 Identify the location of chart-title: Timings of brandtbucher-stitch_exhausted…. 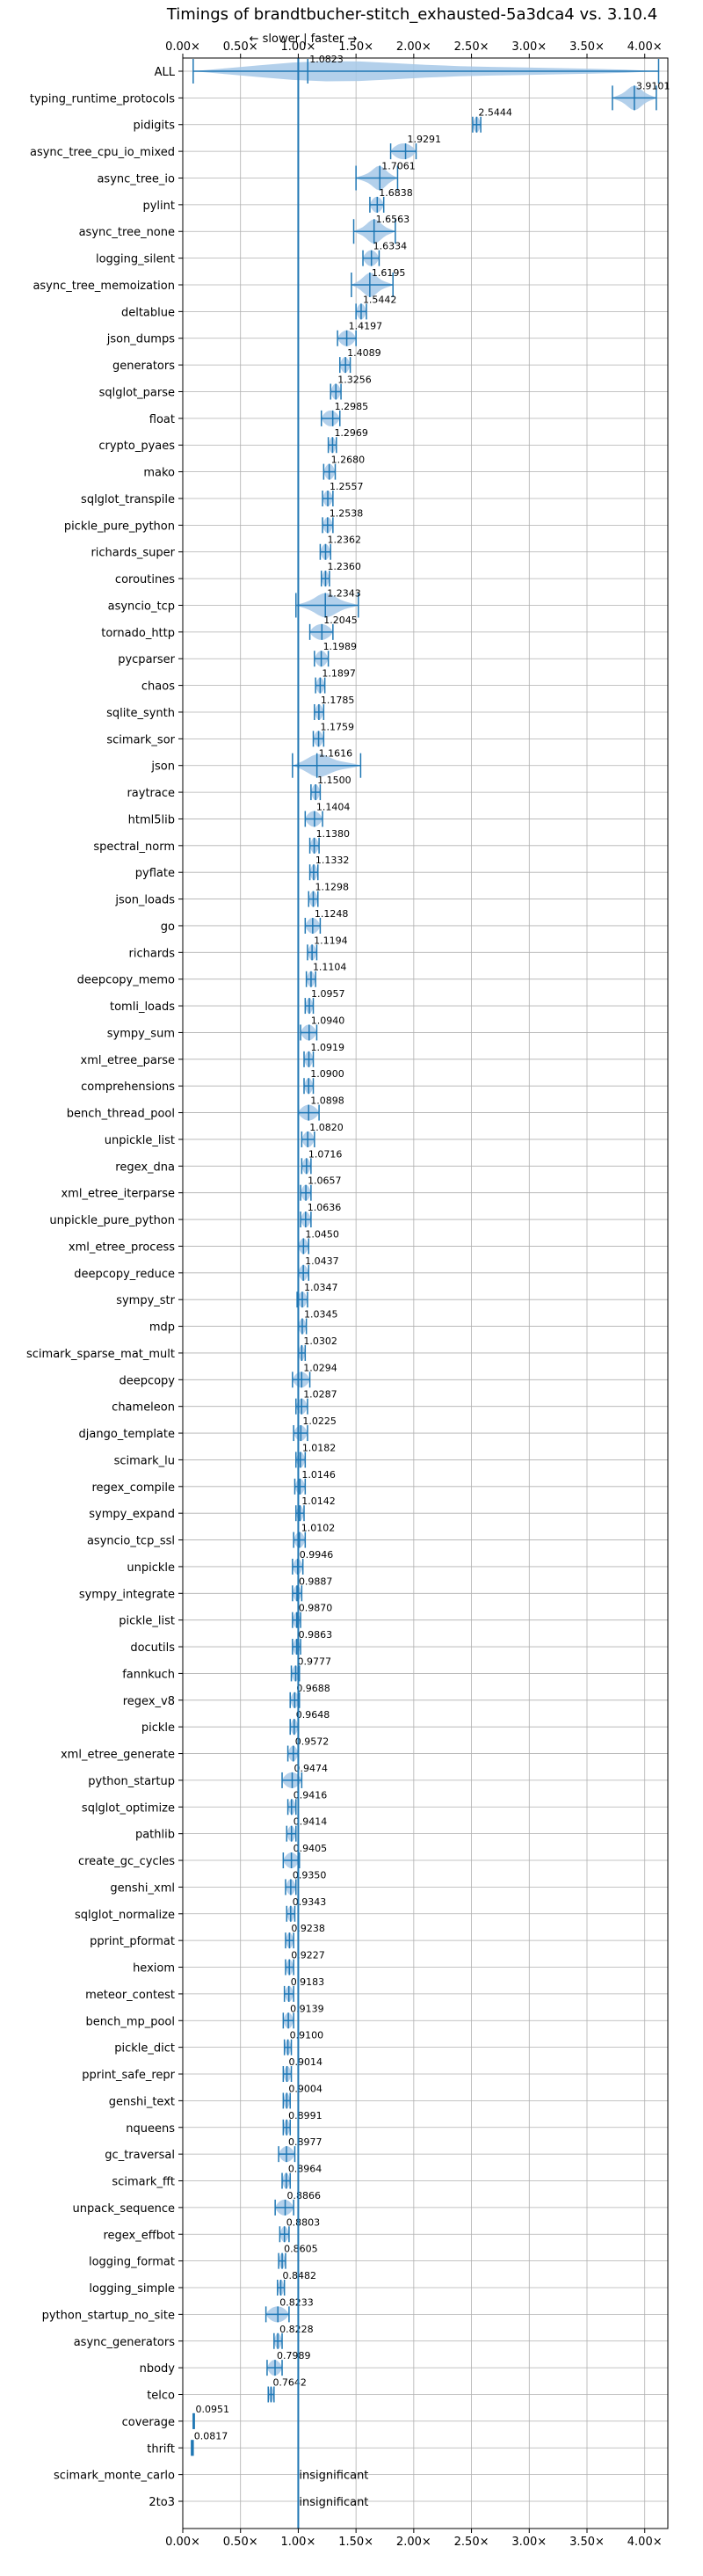
(412, 14).